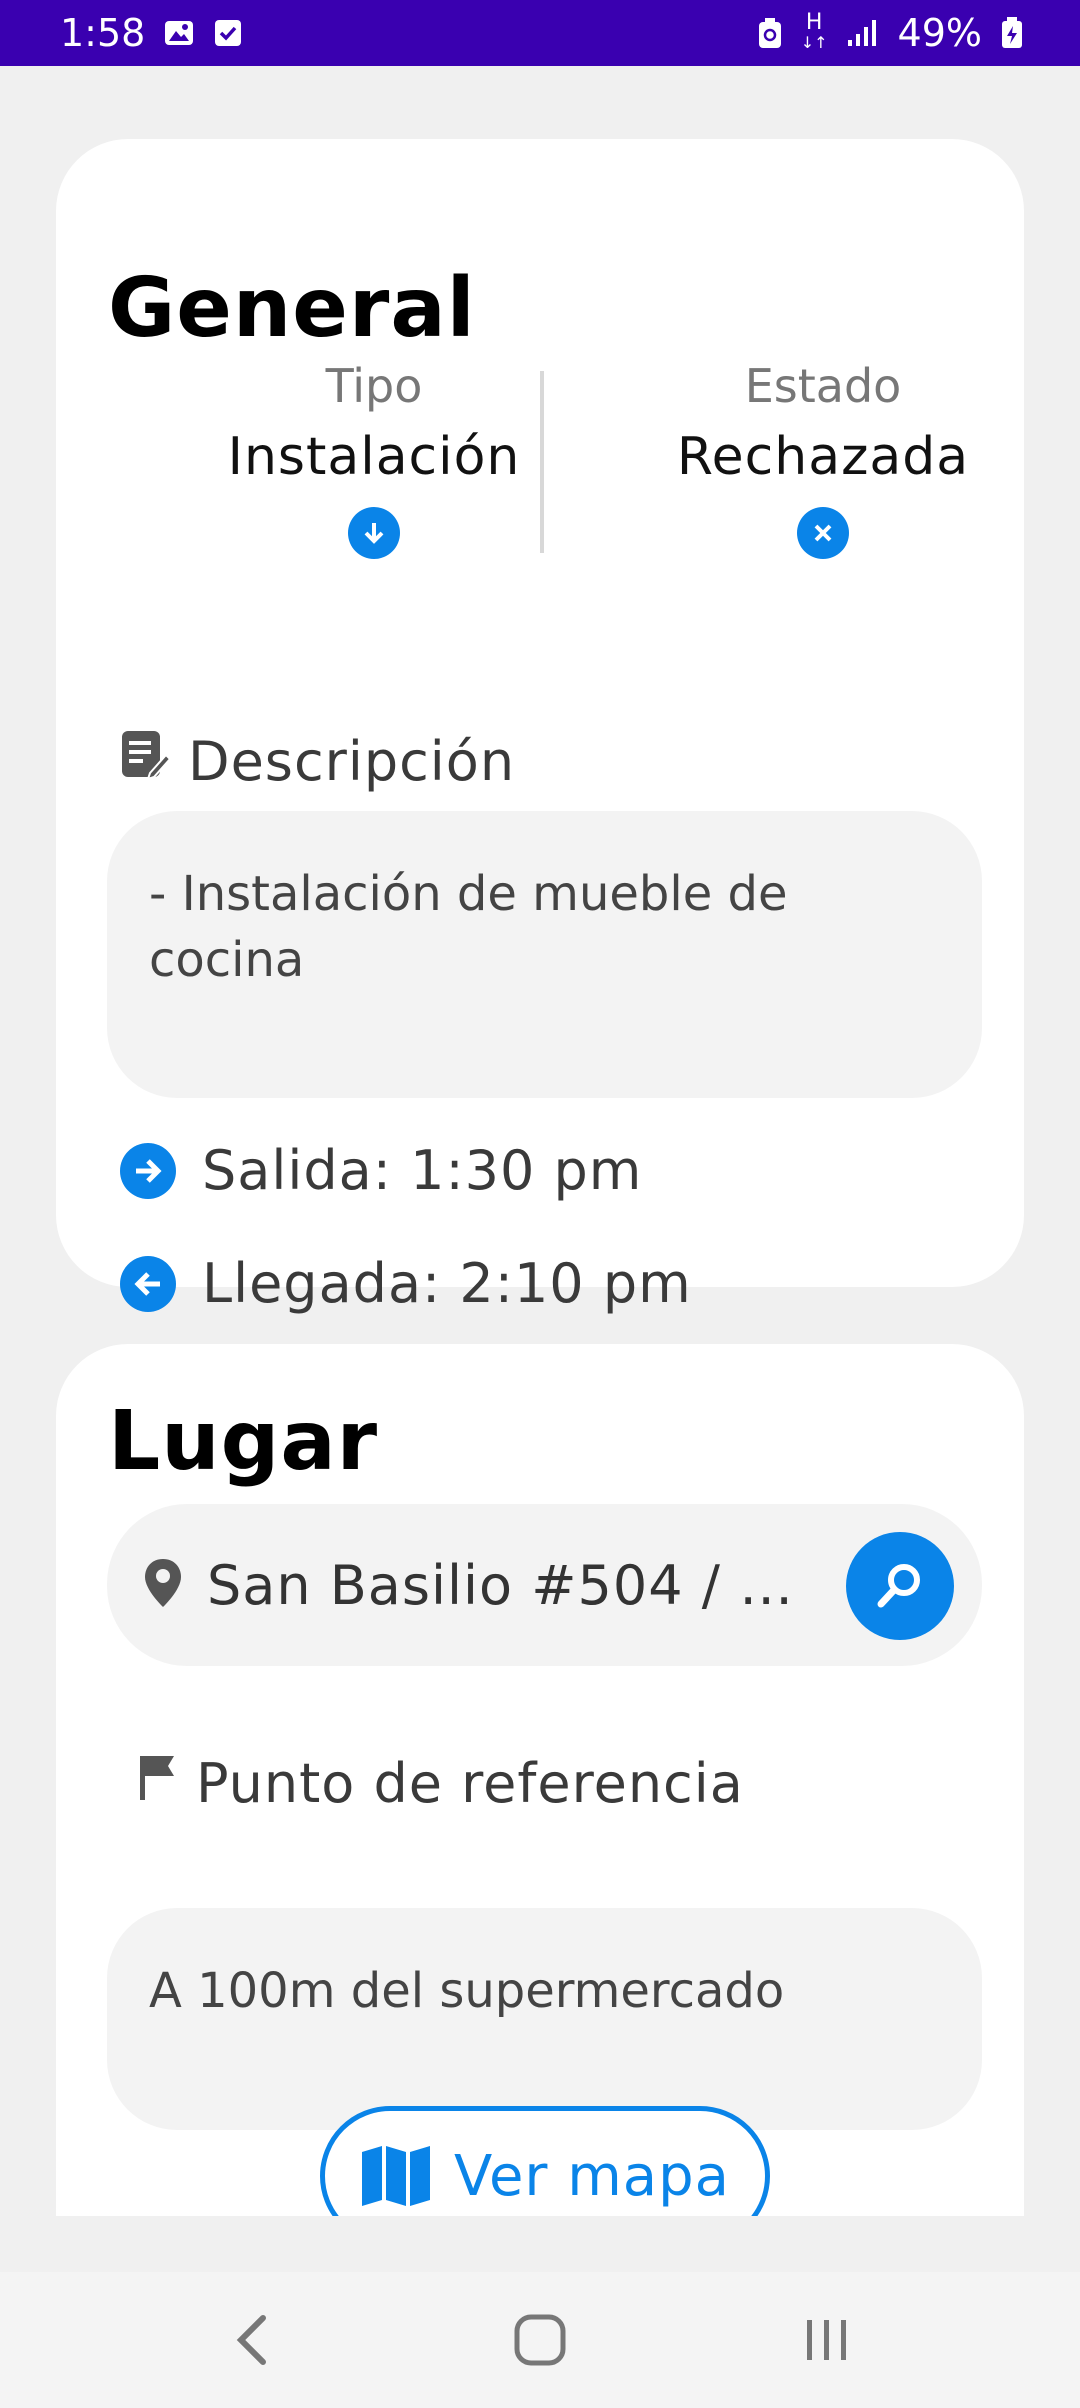 The height and width of the screenshot is (2408, 1080). What do you see at coordinates (396, 2176) in the screenshot?
I see `map-icon` at bounding box center [396, 2176].